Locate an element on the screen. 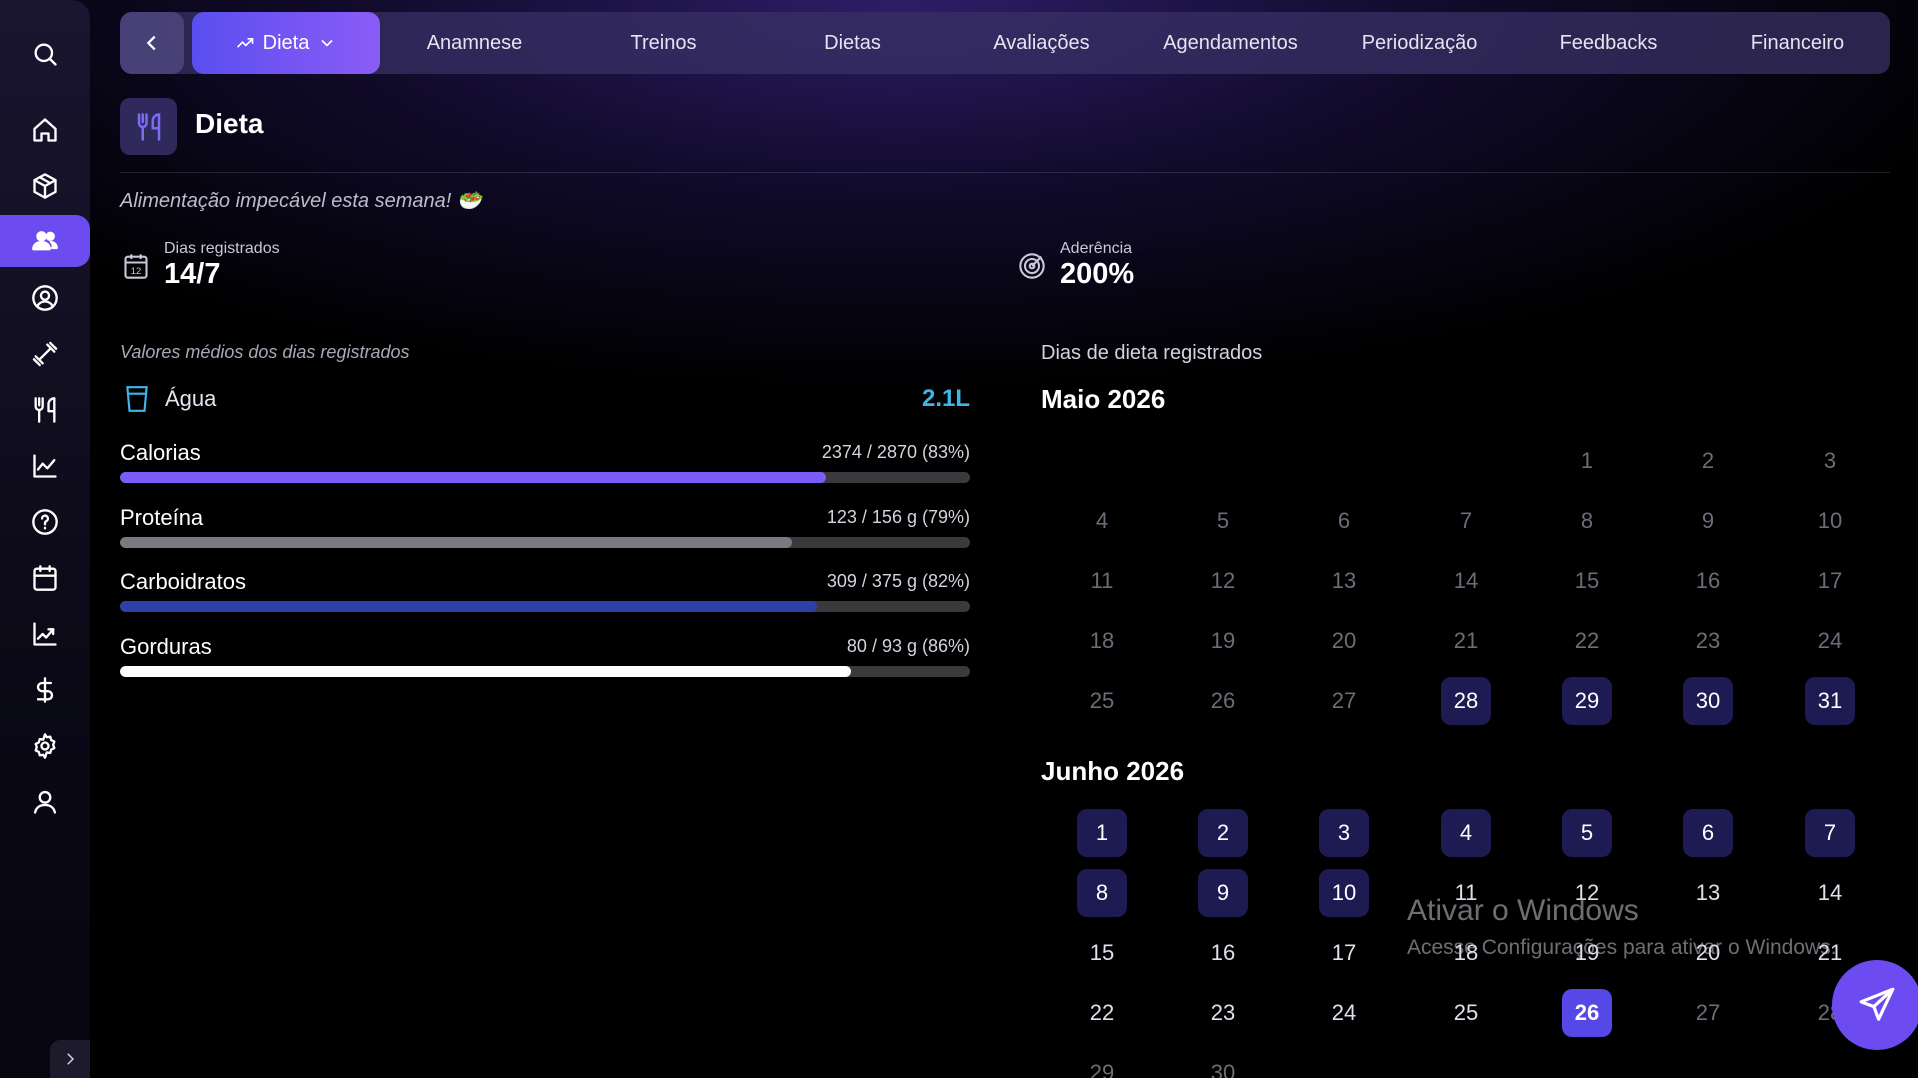 The width and height of the screenshot is (1918, 1078). calendar-day-registered: 10 is located at coordinates (1344, 893).